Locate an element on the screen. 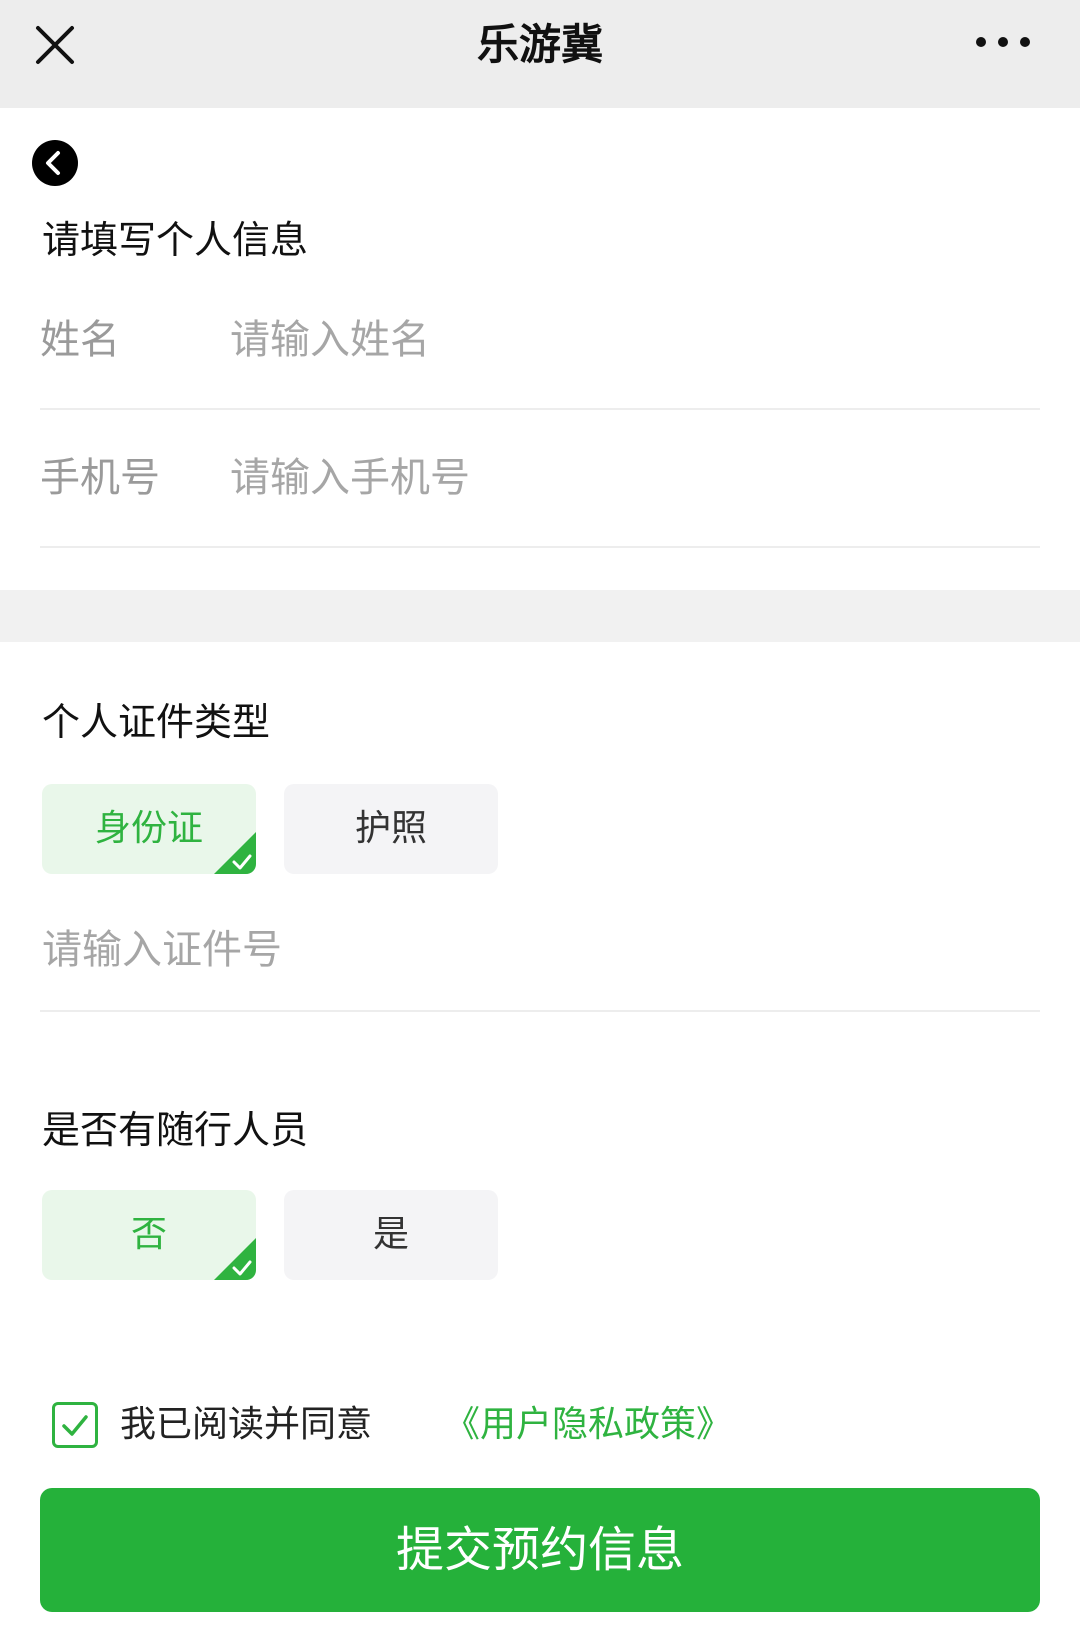 Image resolution: width=1080 pixels, height=1644 pixels. phone-row: 手机号 is located at coordinates (540, 480).